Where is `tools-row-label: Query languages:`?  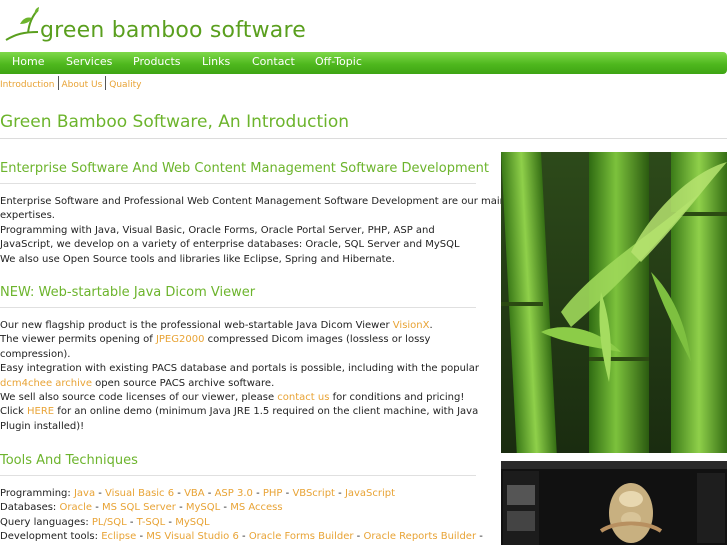 tools-row-label: Query languages: is located at coordinates (46, 522).